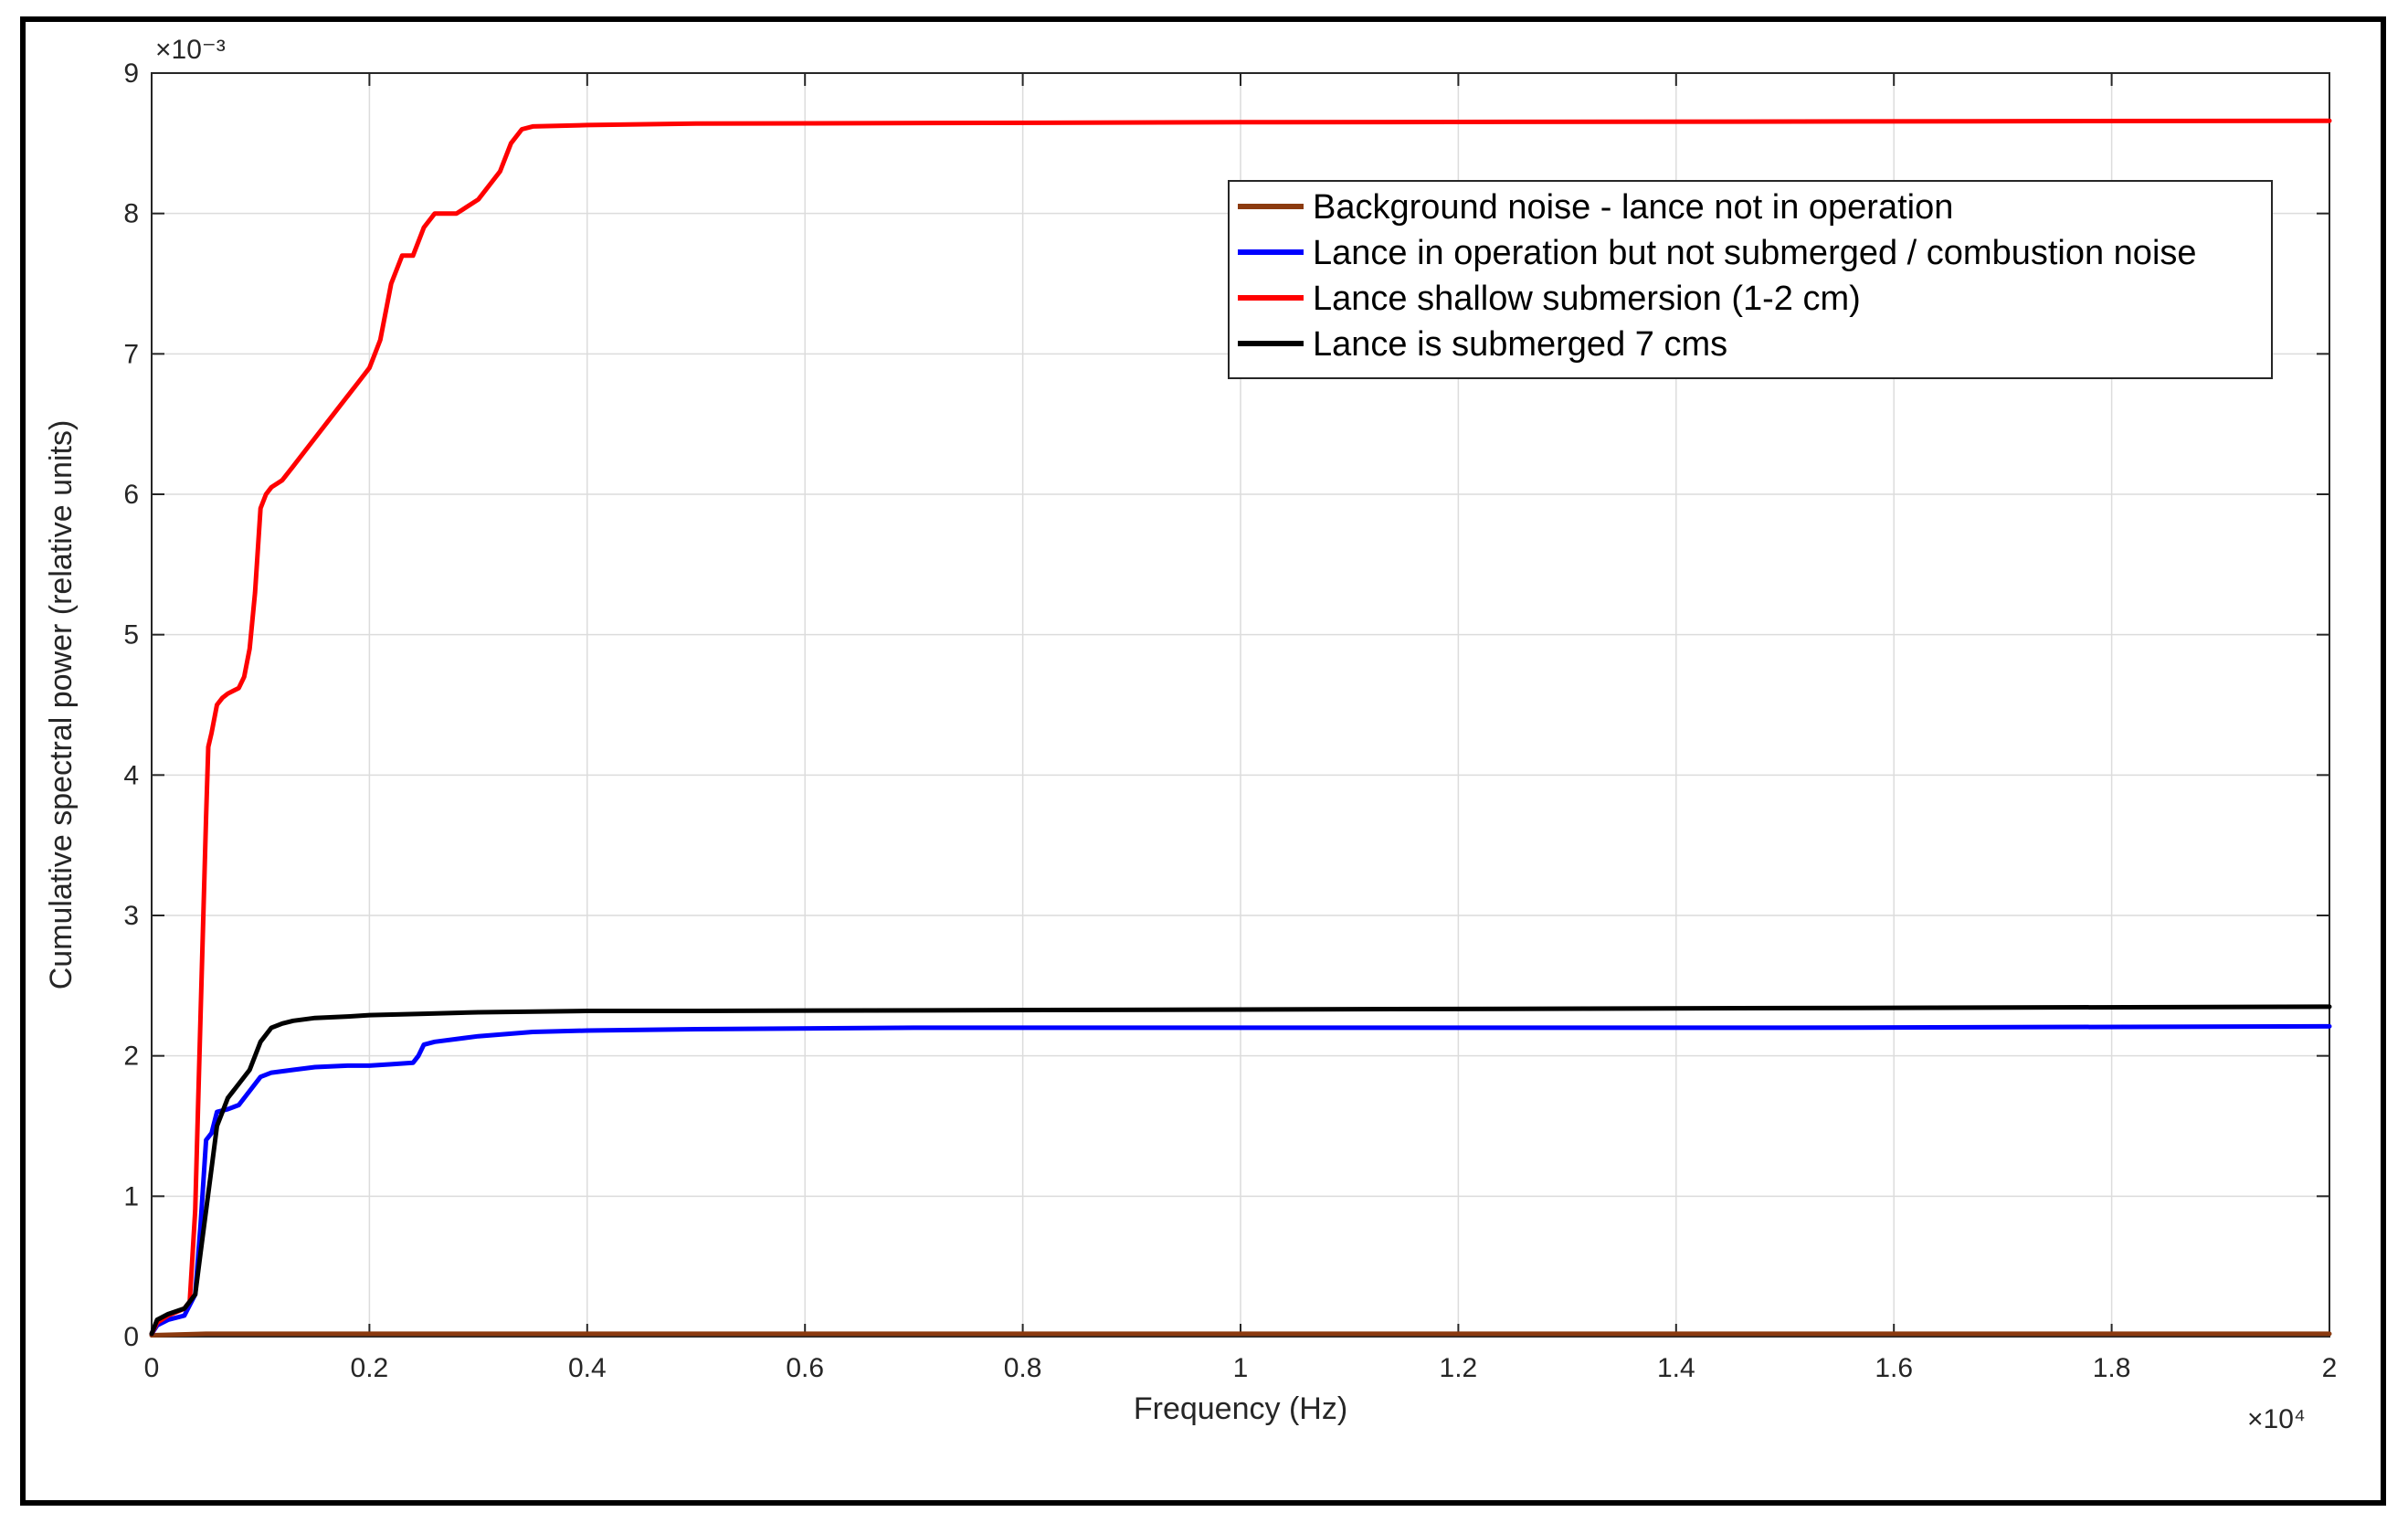 The height and width of the screenshot is (1523, 2408). What do you see at coordinates (1520, 344) in the screenshot?
I see `legend-label: Lance is submerged 7 cms` at bounding box center [1520, 344].